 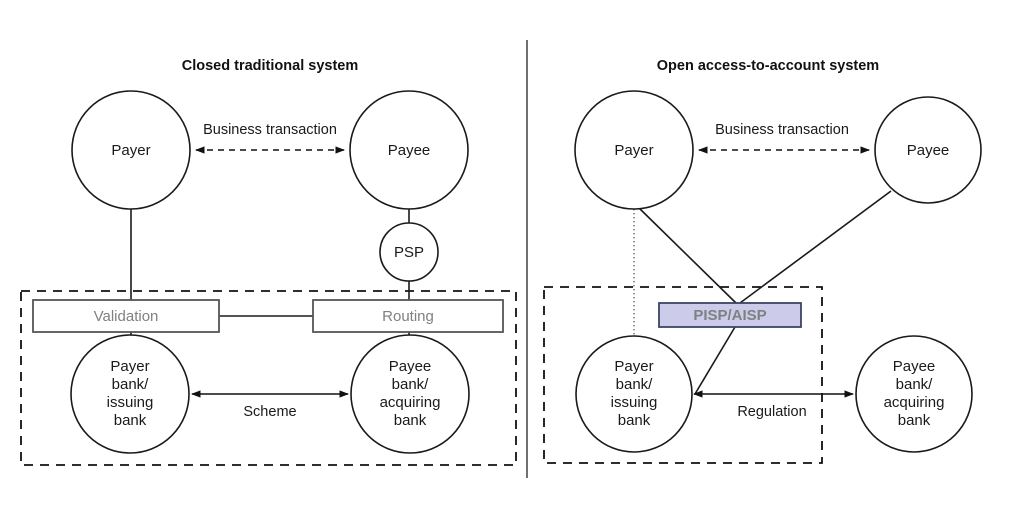 I want to click on left-edge-scheme: Scheme, so click(x=270, y=405).